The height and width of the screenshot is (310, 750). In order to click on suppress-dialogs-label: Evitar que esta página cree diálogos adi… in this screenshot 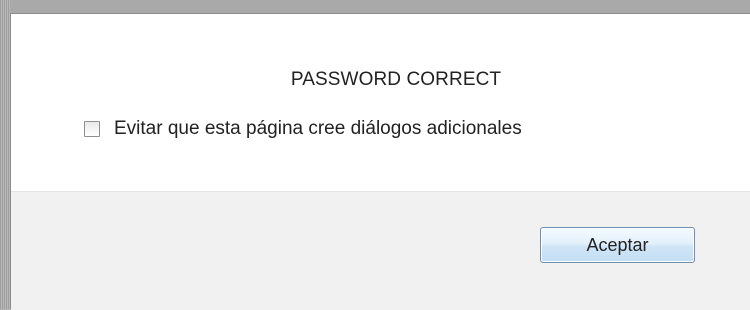, I will do `click(318, 129)`.